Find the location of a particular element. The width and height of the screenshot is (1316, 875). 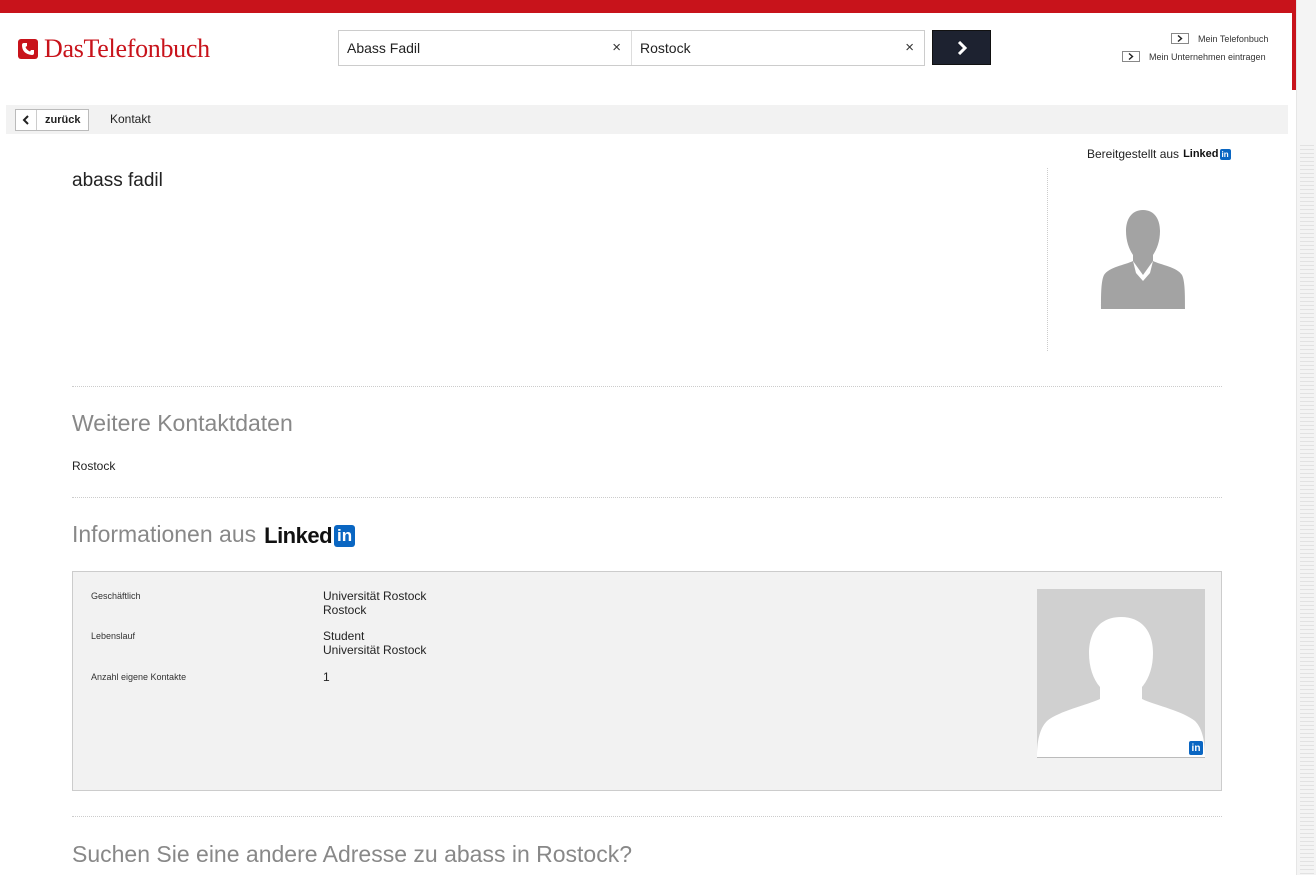

search-bar: × × is located at coordinates (631, 48).